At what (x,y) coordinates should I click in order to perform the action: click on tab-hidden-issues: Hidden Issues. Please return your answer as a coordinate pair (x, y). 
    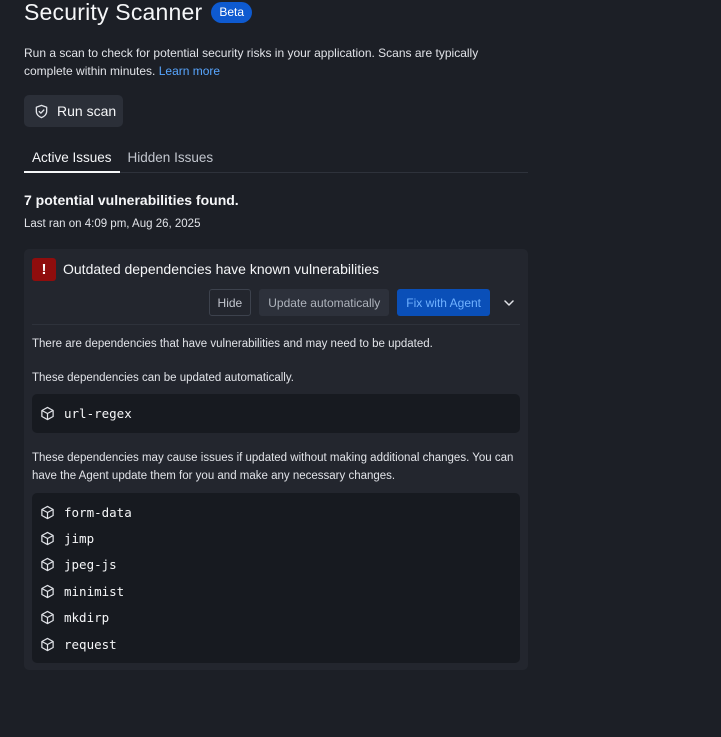
    Looking at the image, I should click on (171, 159).